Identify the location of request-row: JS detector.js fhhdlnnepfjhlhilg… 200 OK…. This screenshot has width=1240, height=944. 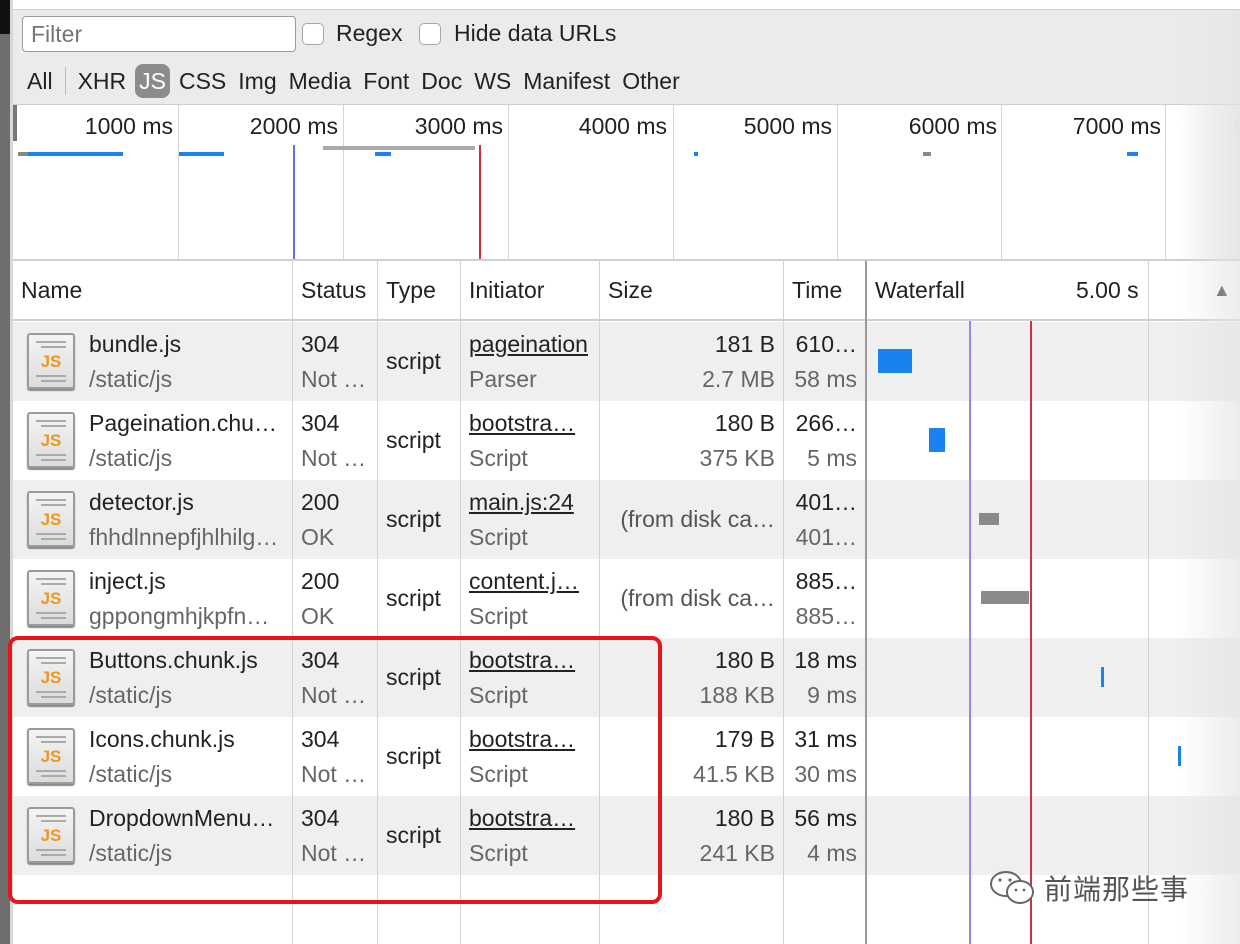
(626, 519).